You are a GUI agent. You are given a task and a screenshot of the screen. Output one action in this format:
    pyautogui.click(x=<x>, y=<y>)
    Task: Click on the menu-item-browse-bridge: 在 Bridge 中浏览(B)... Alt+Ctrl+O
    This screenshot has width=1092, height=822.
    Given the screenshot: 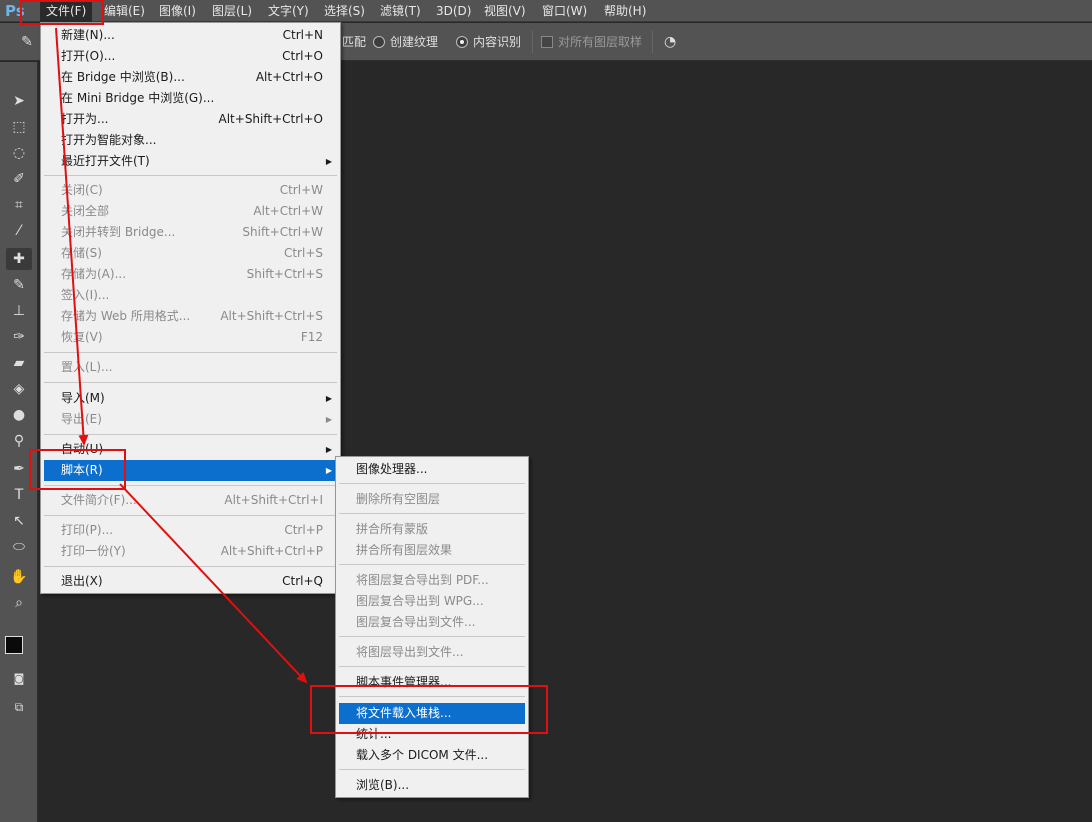 What is the action you would take?
    pyautogui.click(x=190, y=77)
    